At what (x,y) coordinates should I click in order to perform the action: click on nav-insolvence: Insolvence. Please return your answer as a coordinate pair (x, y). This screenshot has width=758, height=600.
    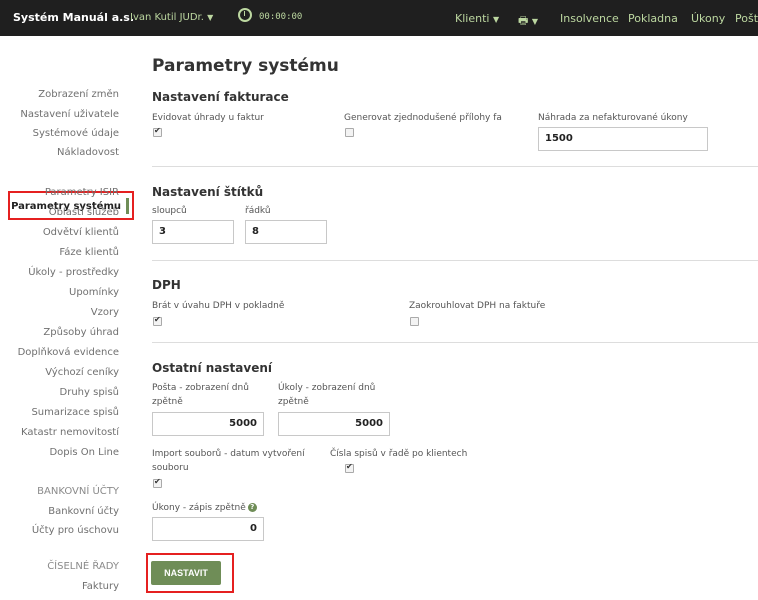
    Looking at the image, I should click on (589, 18).